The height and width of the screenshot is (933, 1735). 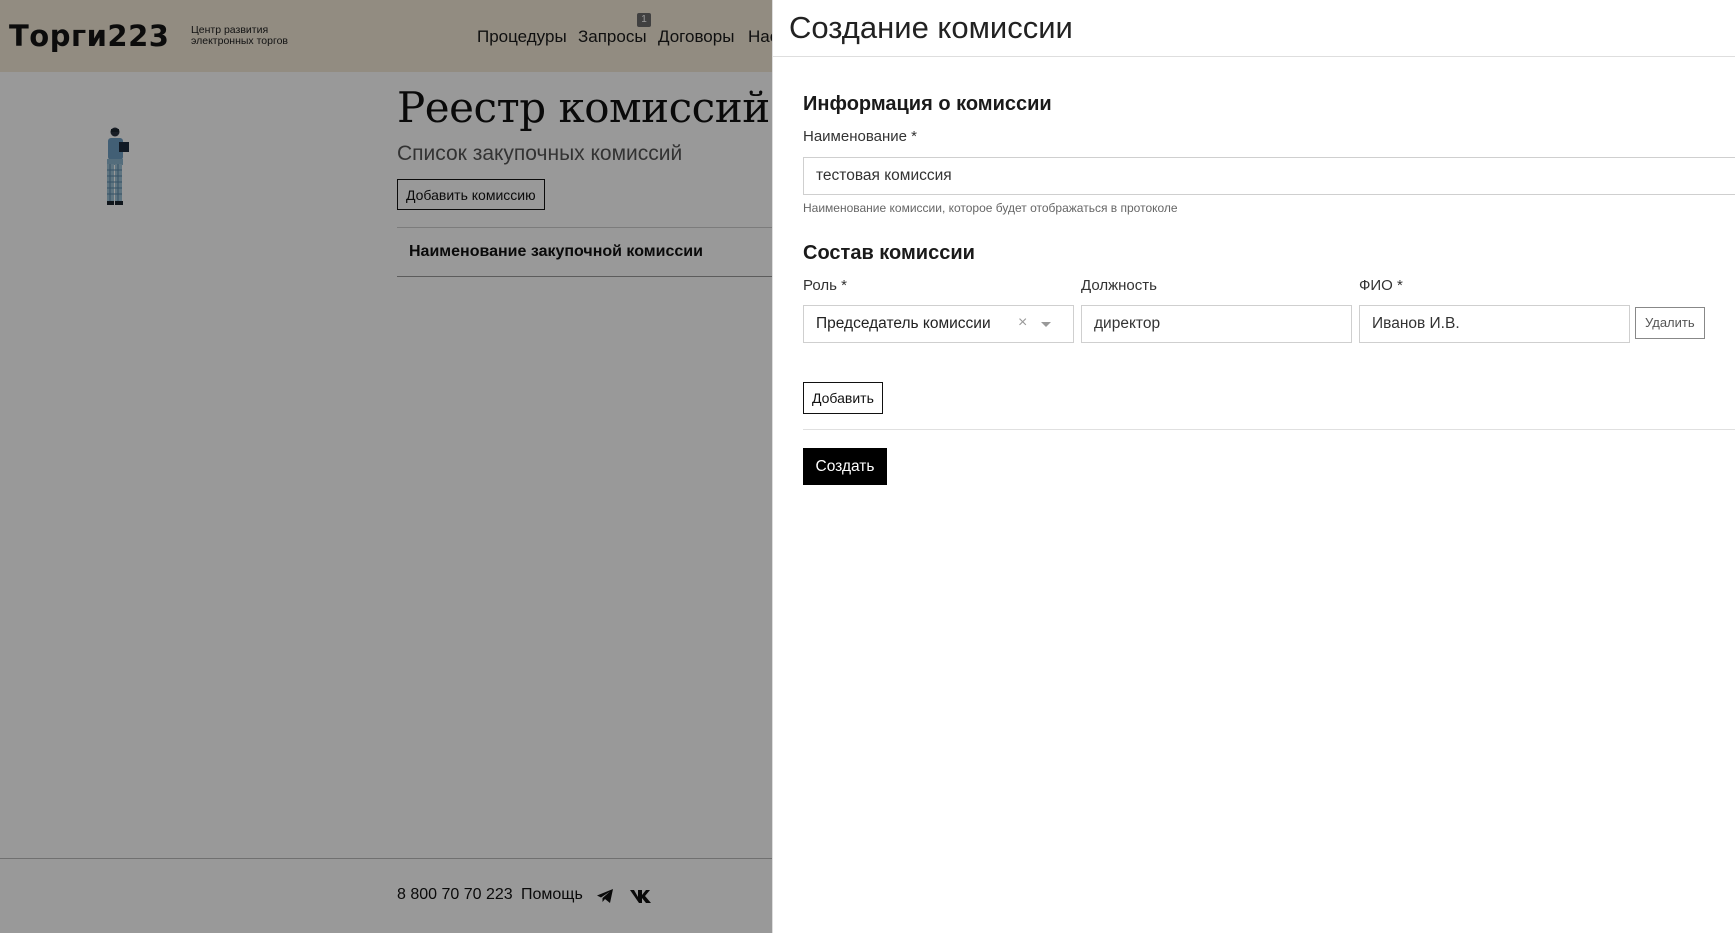 I want to click on fio-label: ФИО *, so click(x=1381, y=285).